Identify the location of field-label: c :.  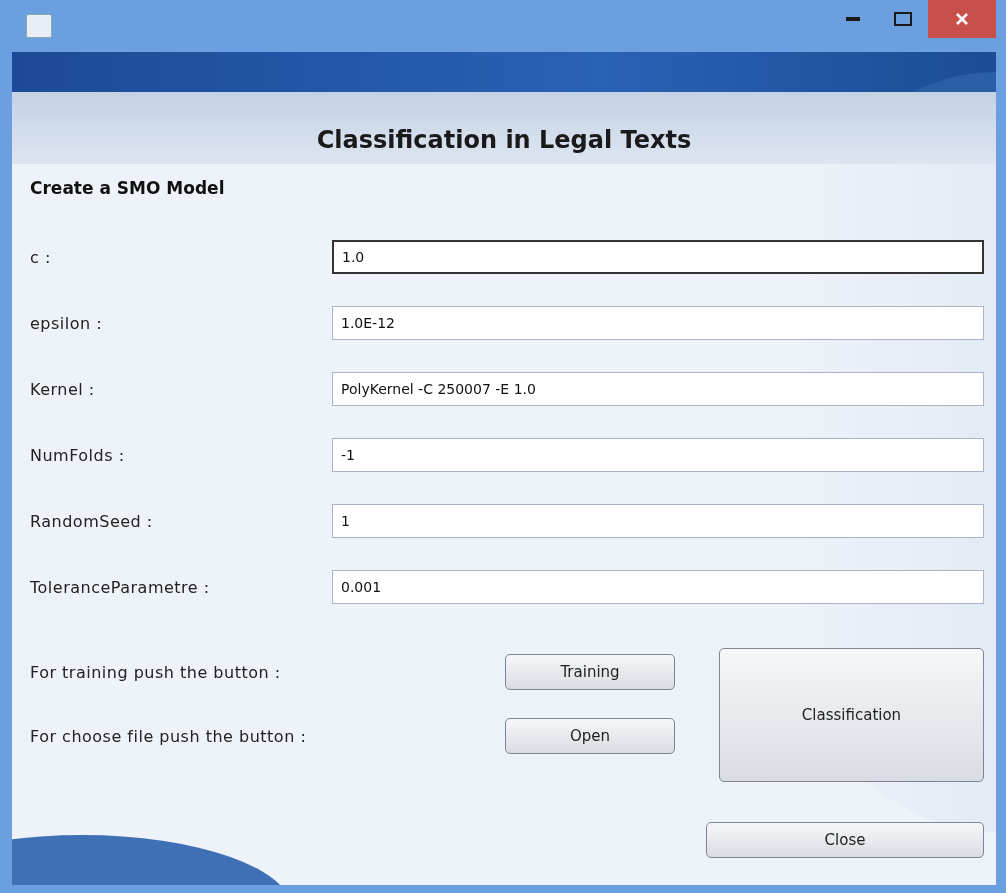
(41, 257).